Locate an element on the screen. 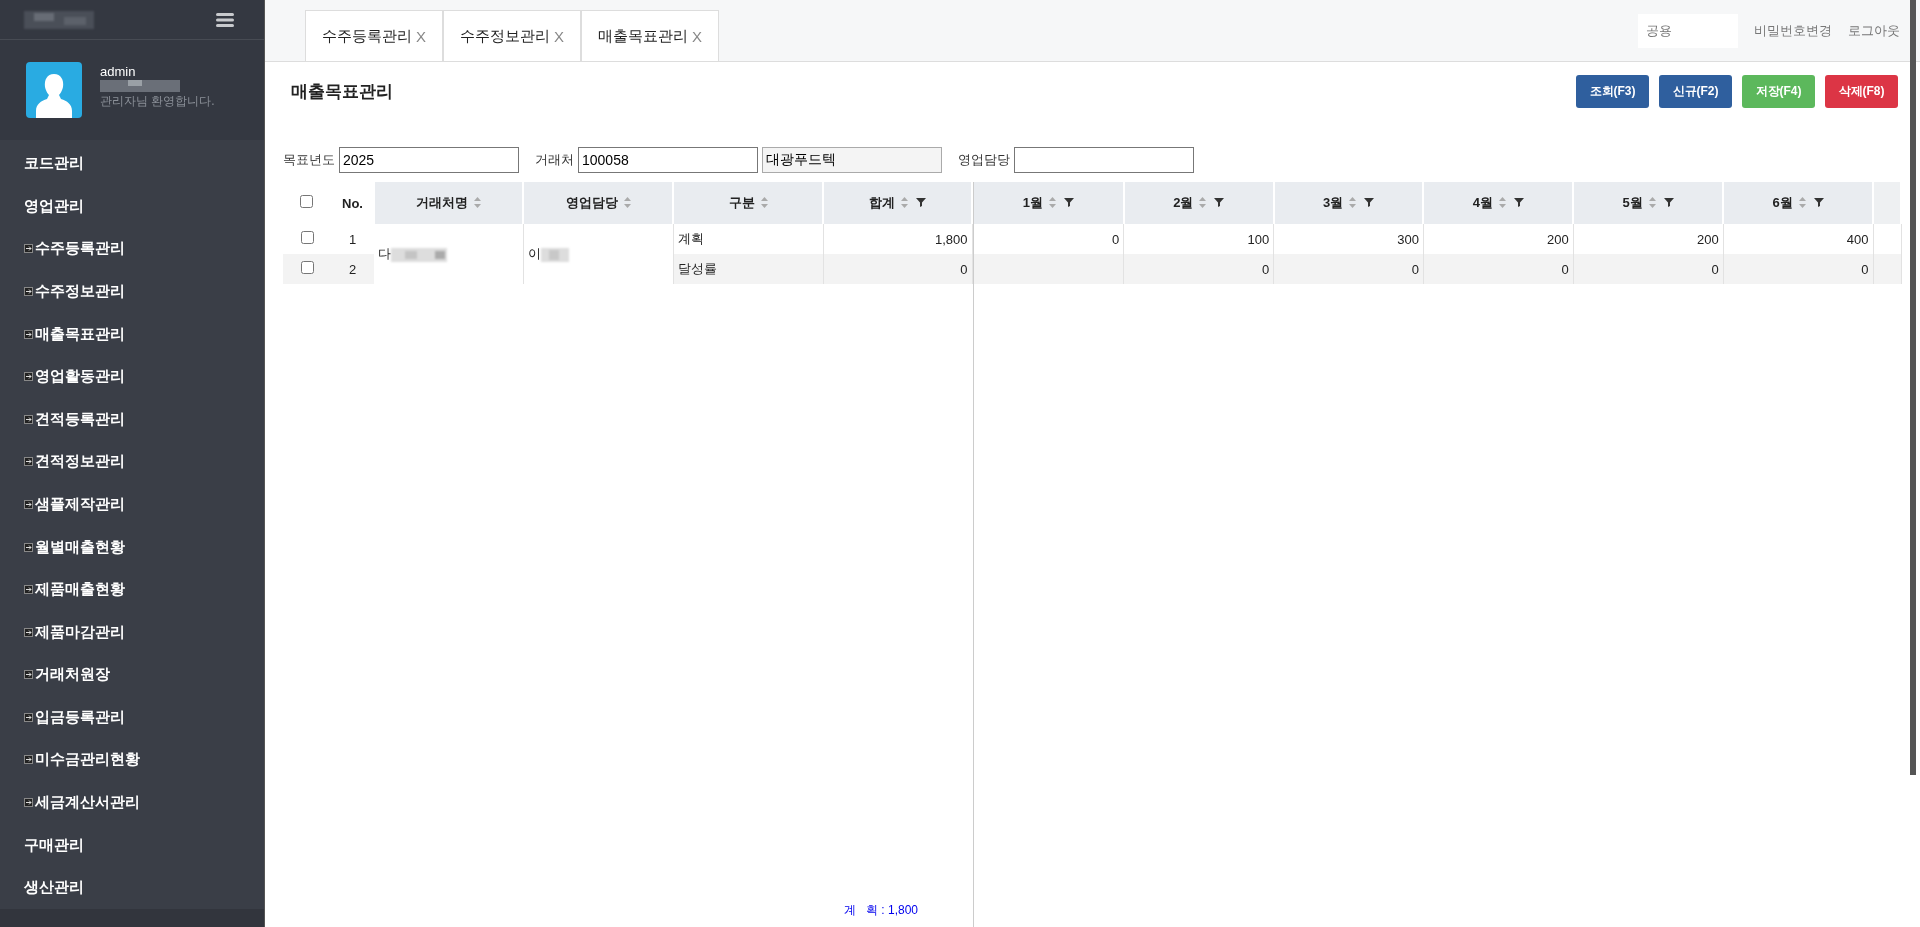  sidebar-item: 구매관리 is located at coordinates (132, 845).